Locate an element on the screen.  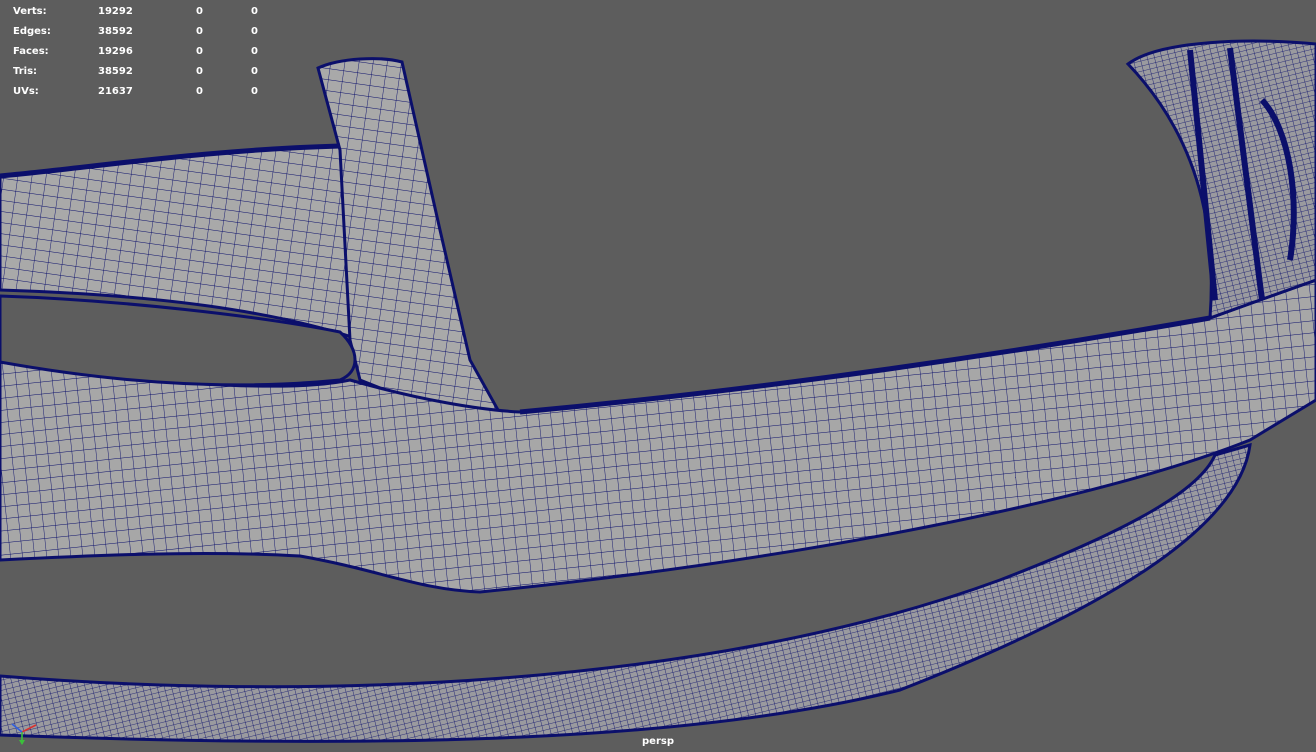
hud-label: Edges: is located at coordinates (32, 31).